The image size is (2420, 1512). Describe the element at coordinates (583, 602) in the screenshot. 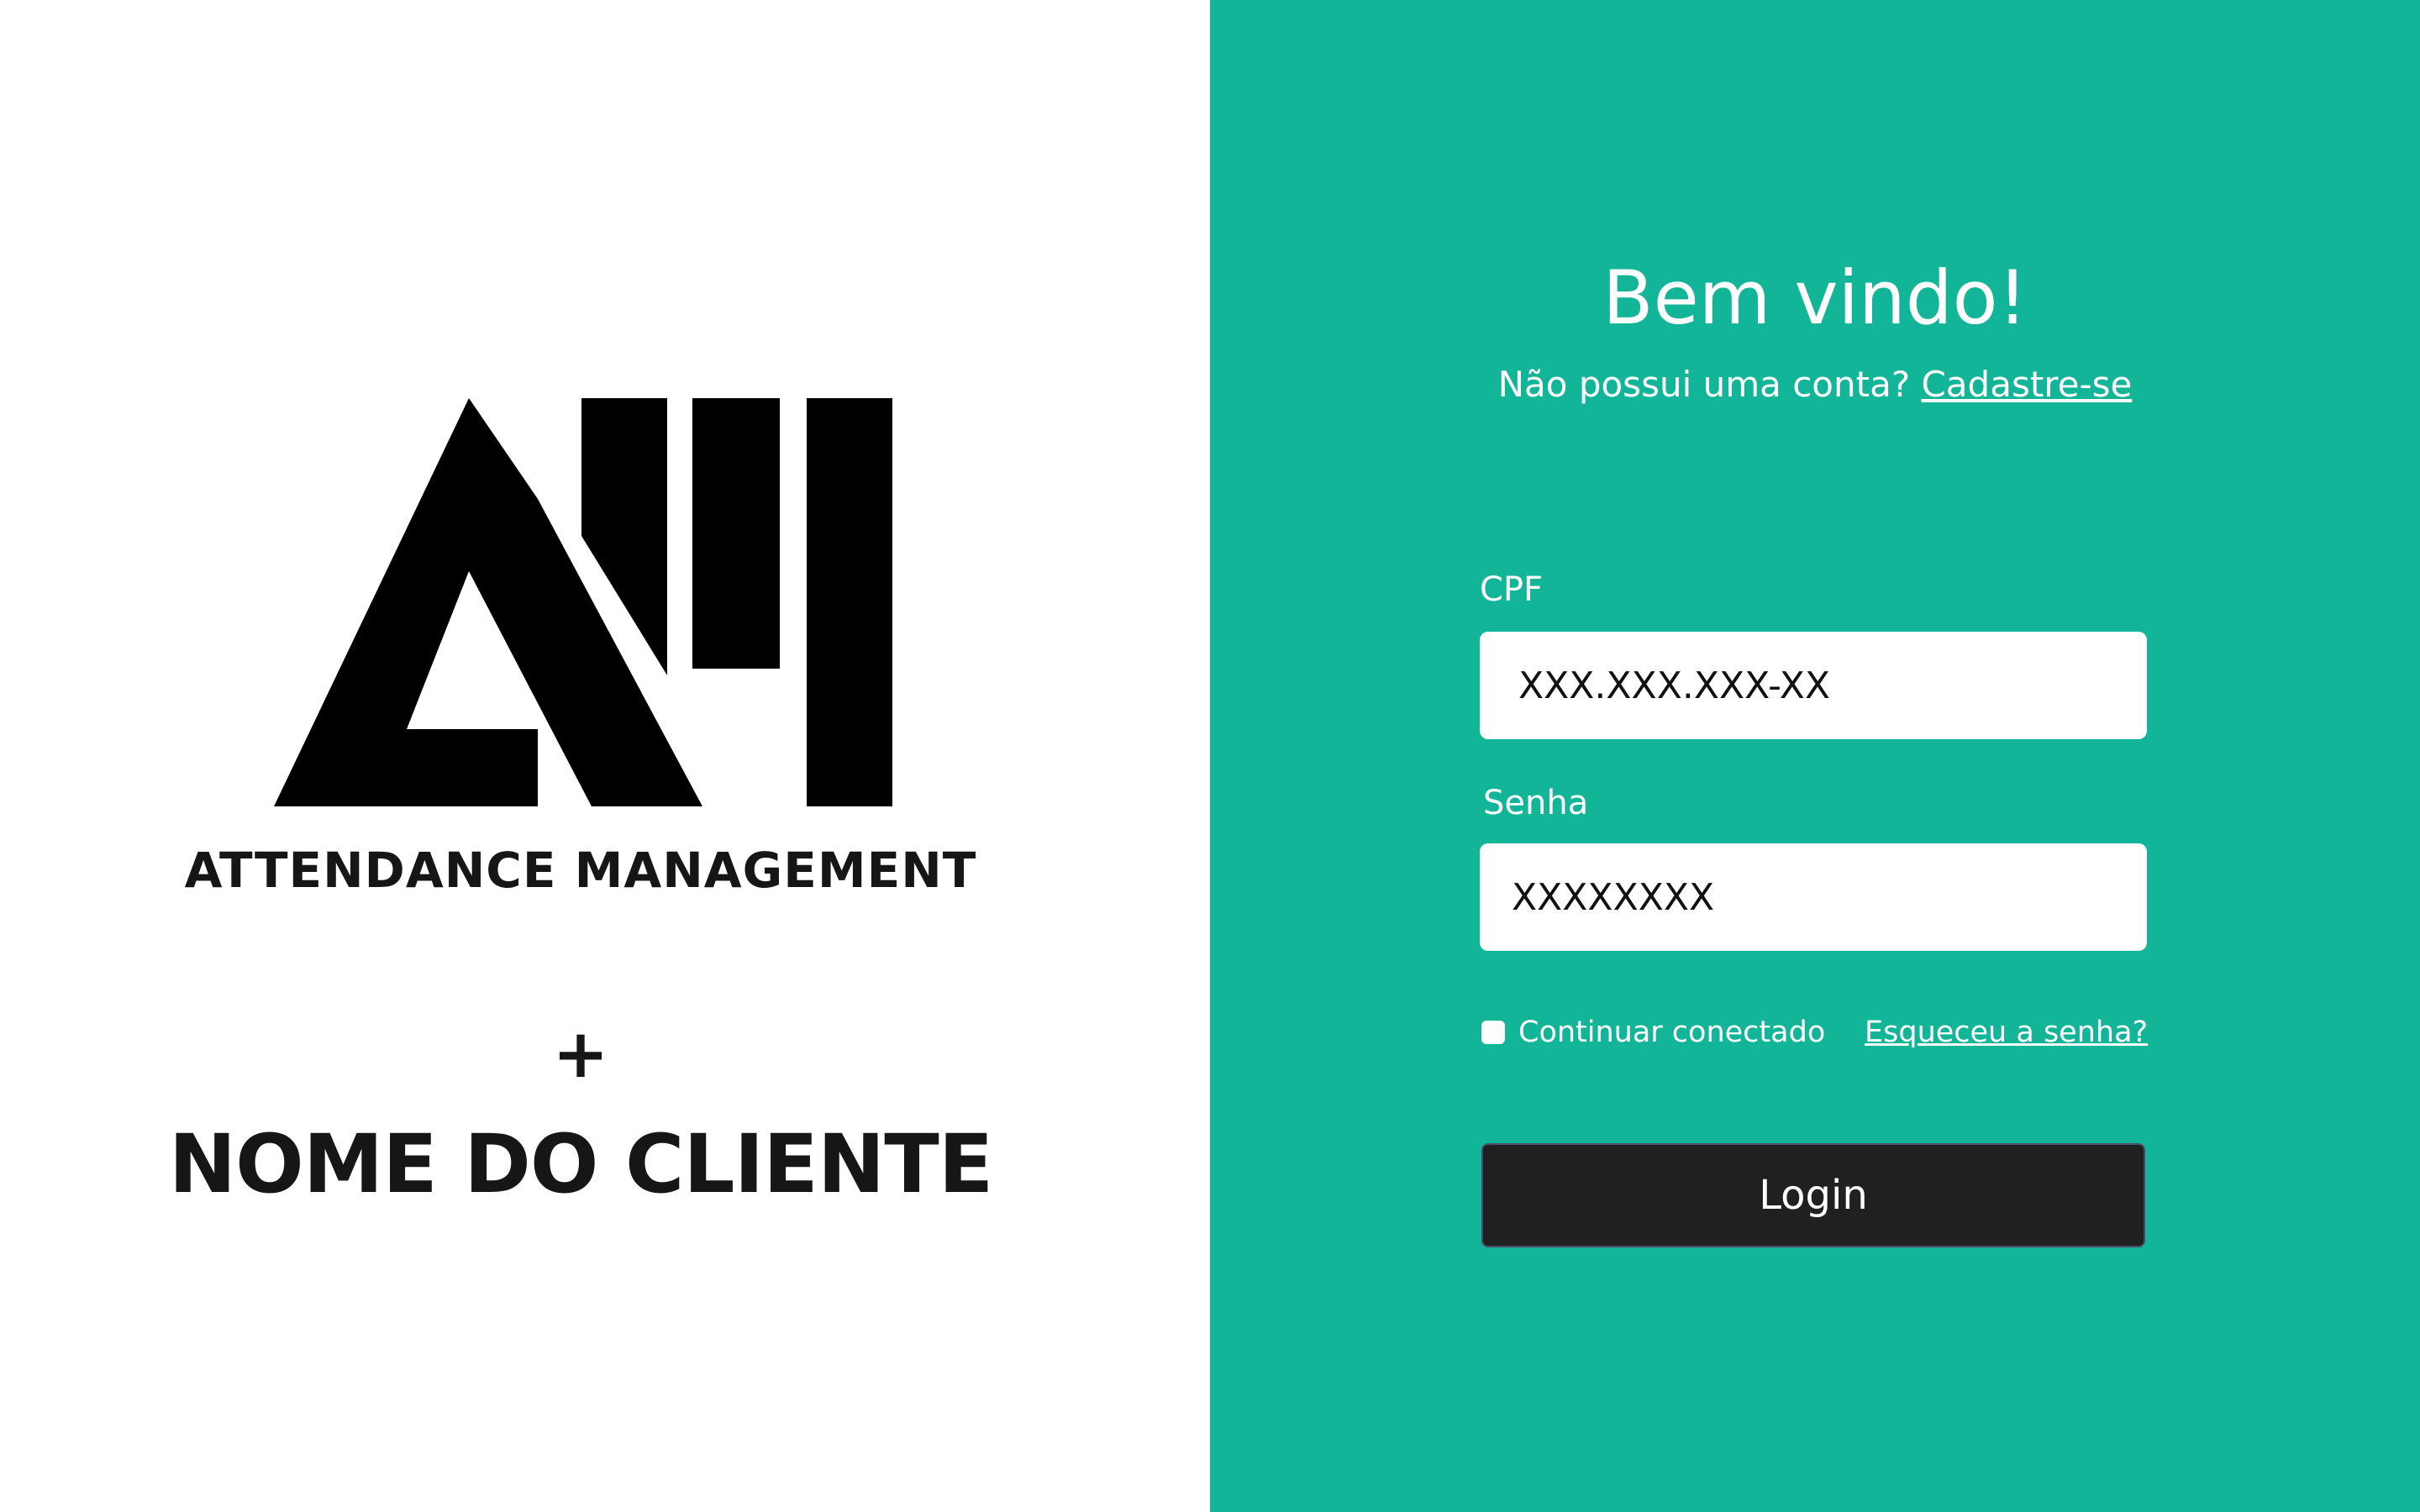

I see `am-logo-icon` at that location.